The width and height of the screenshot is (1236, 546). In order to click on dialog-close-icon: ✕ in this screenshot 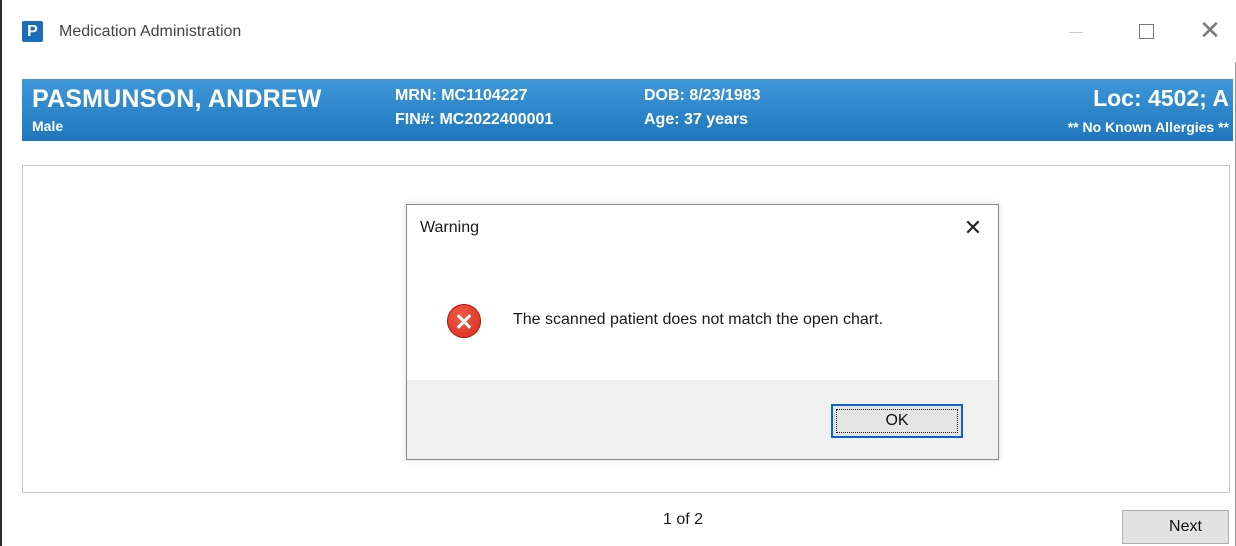, I will do `click(973, 228)`.